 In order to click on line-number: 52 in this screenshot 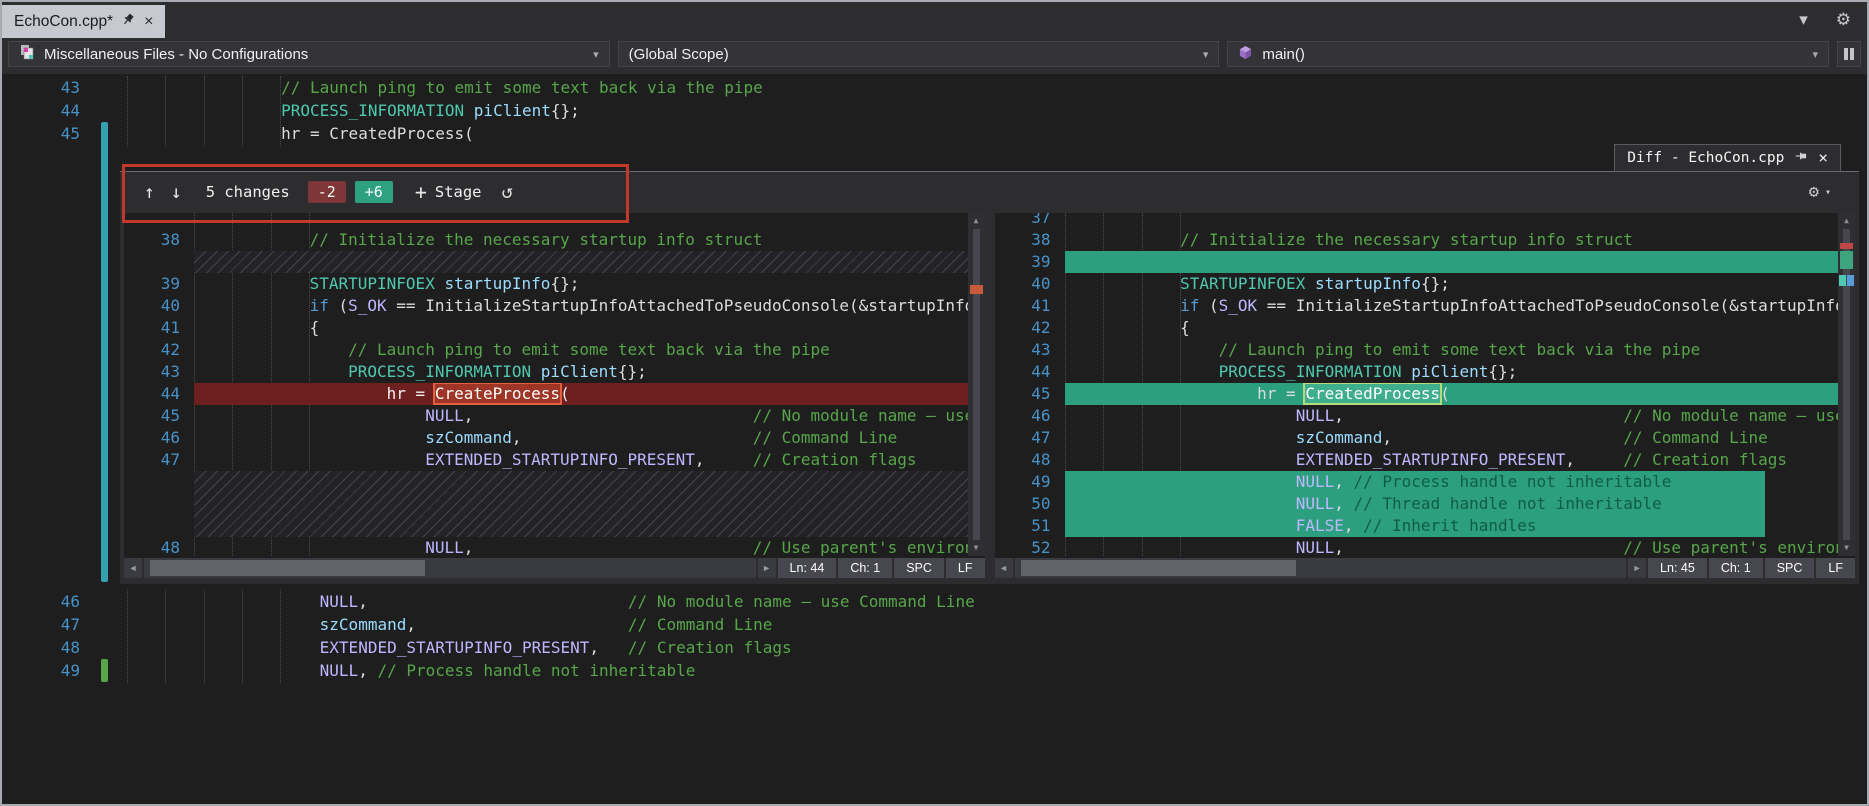, I will do `click(1041, 547)`.